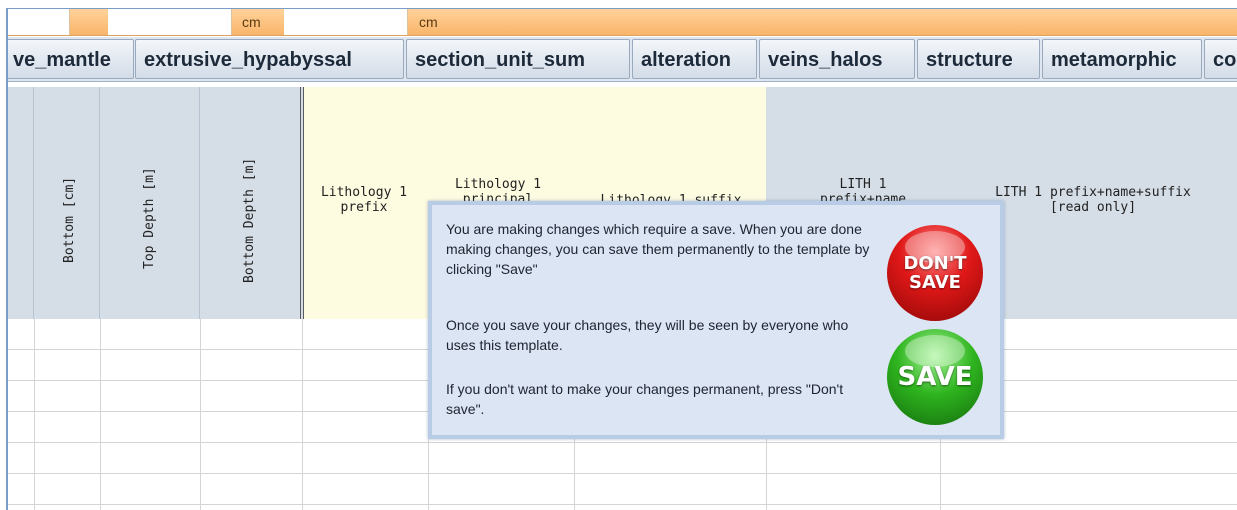 The height and width of the screenshot is (510, 1237). Describe the element at coordinates (518, 59) in the screenshot. I see `tab-section-unit-sum: section_unit_sum` at that location.